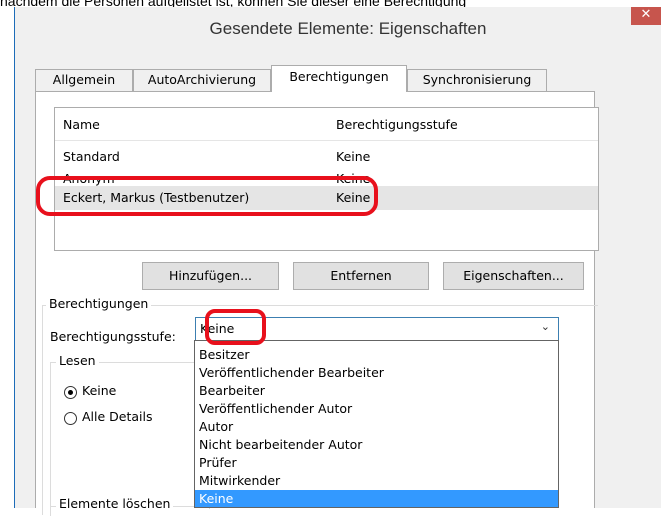  What do you see at coordinates (377, 329) in the screenshot?
I see `permission-level-select: Keine ⌄` at bounding box center [377, 329].